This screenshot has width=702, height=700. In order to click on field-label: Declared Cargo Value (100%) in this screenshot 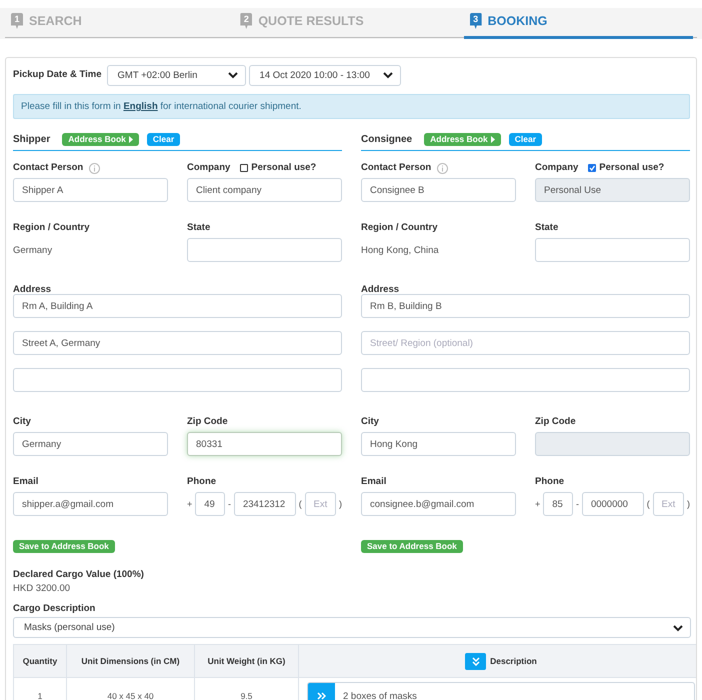, I will do `click(79, 575)`.